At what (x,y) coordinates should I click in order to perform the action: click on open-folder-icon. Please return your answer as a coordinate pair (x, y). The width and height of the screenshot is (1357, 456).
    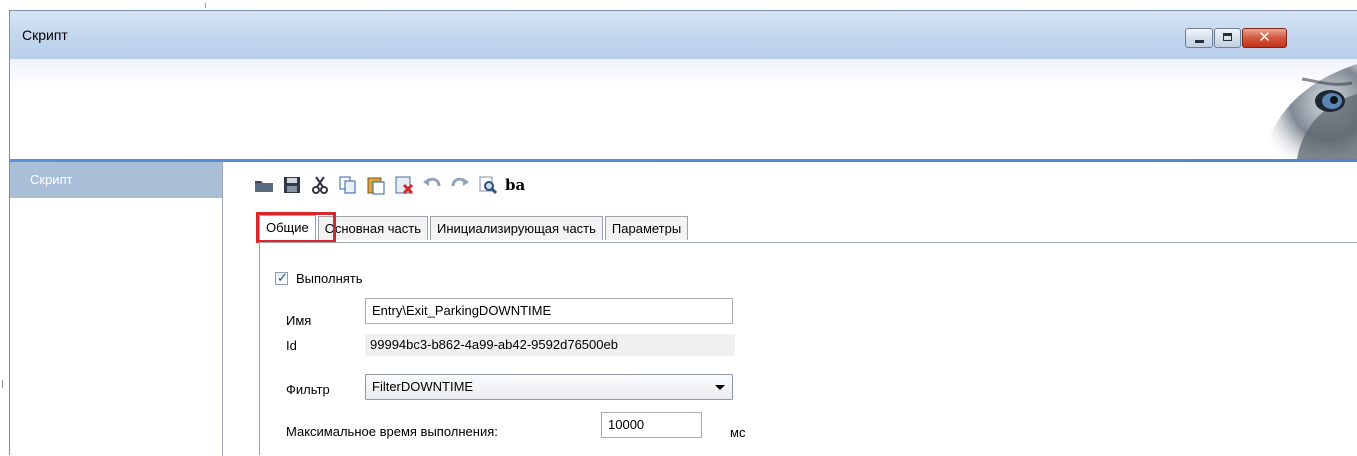
    Looking at the image, I should click on (264, 185).